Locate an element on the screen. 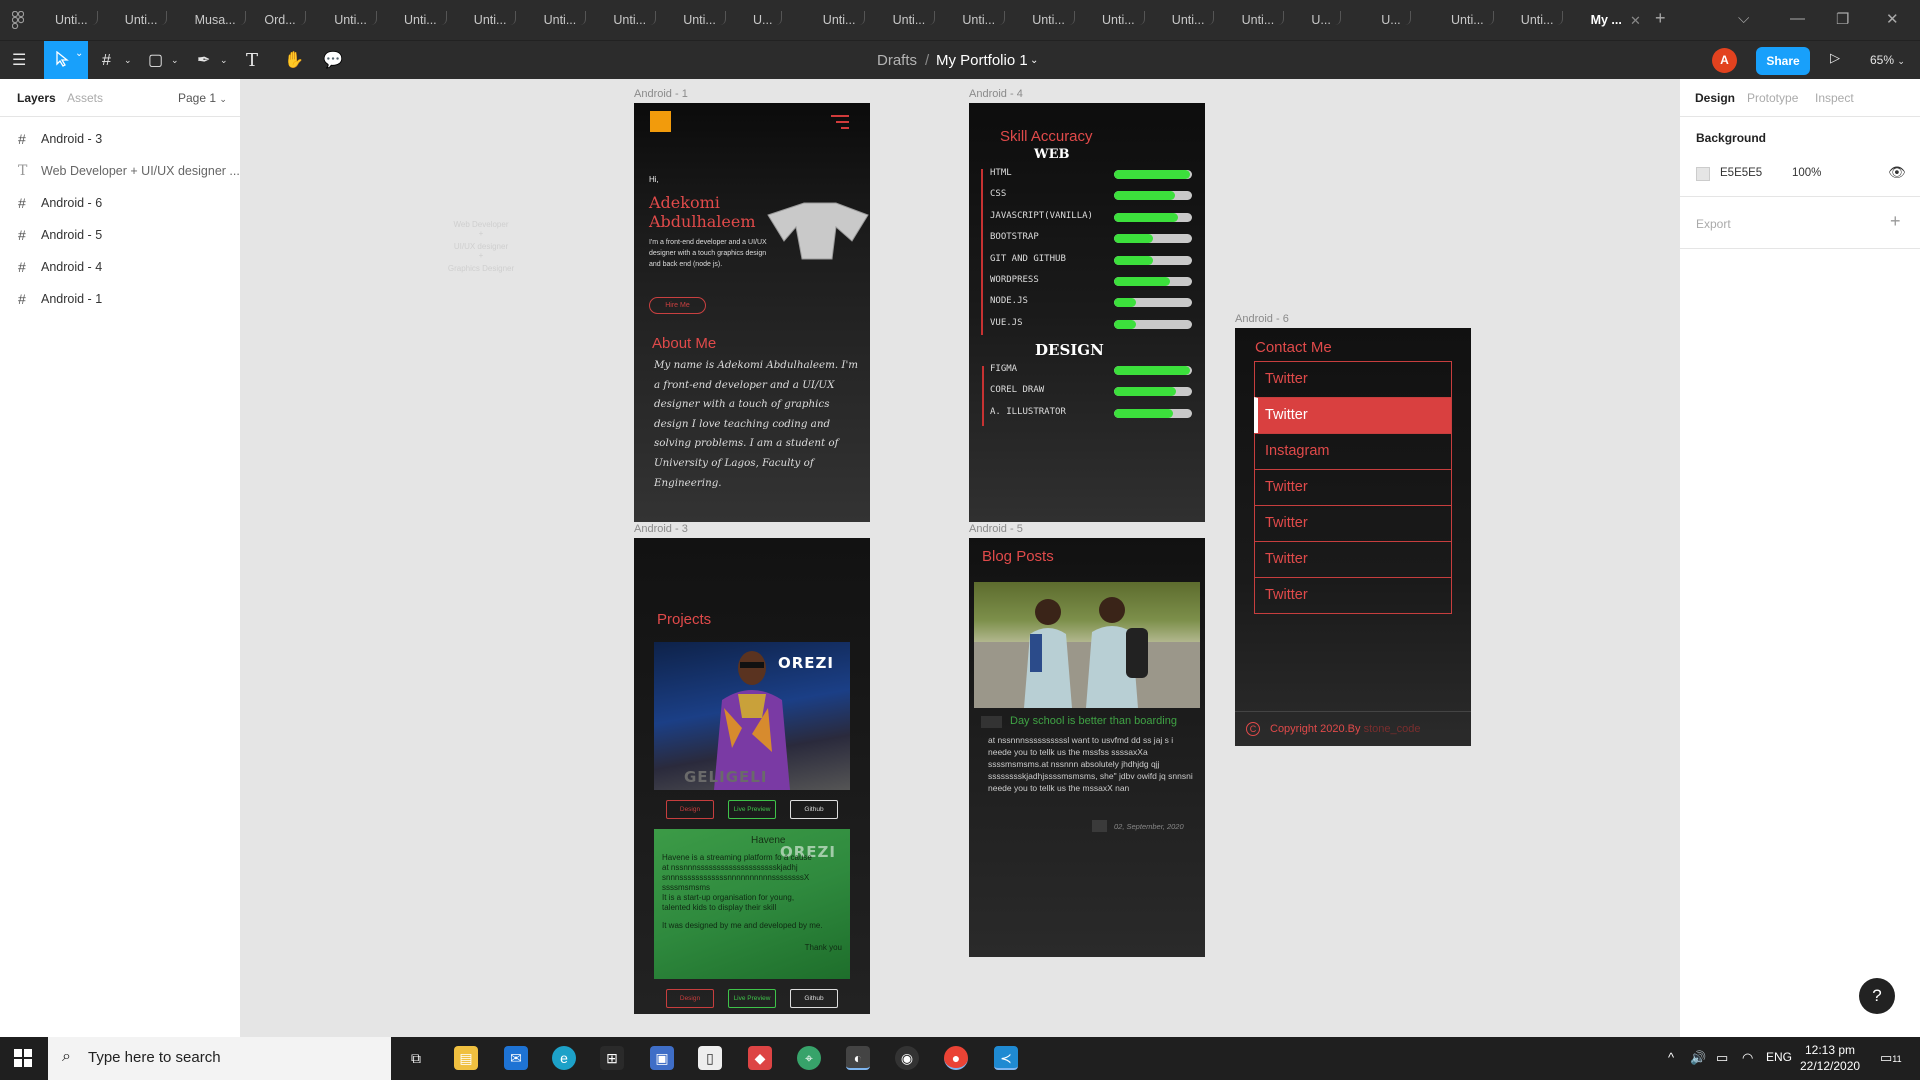  frame-label-android-6: Android - 6 is located at coordinates (1262, 319).